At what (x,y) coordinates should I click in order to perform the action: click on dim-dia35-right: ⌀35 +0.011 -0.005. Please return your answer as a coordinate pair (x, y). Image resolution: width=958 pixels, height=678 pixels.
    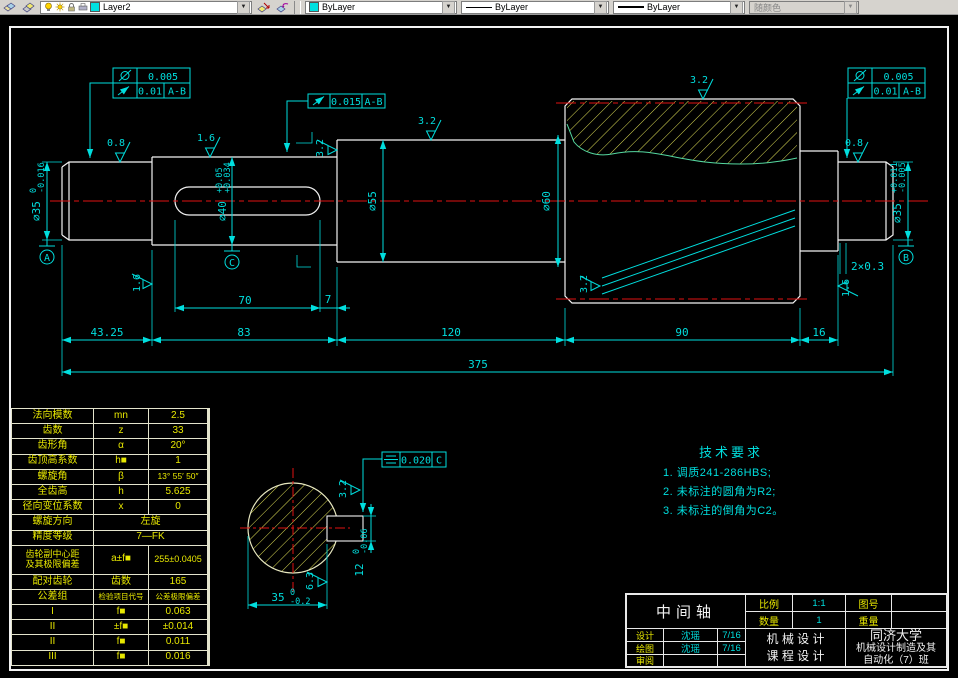
    Looking at the image, I should click on (899, 192).